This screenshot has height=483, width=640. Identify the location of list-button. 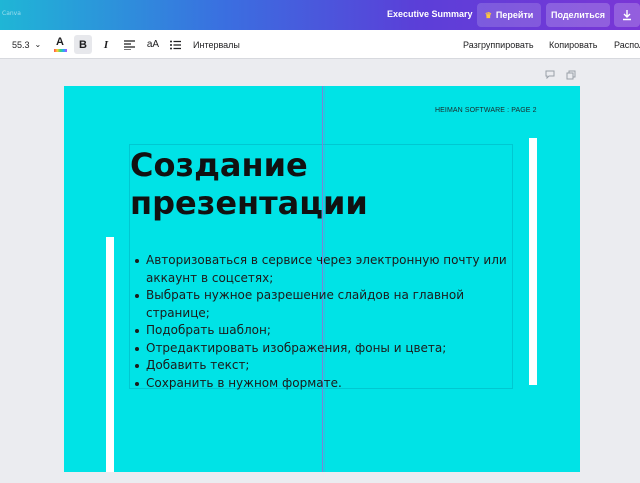
(175, 44).